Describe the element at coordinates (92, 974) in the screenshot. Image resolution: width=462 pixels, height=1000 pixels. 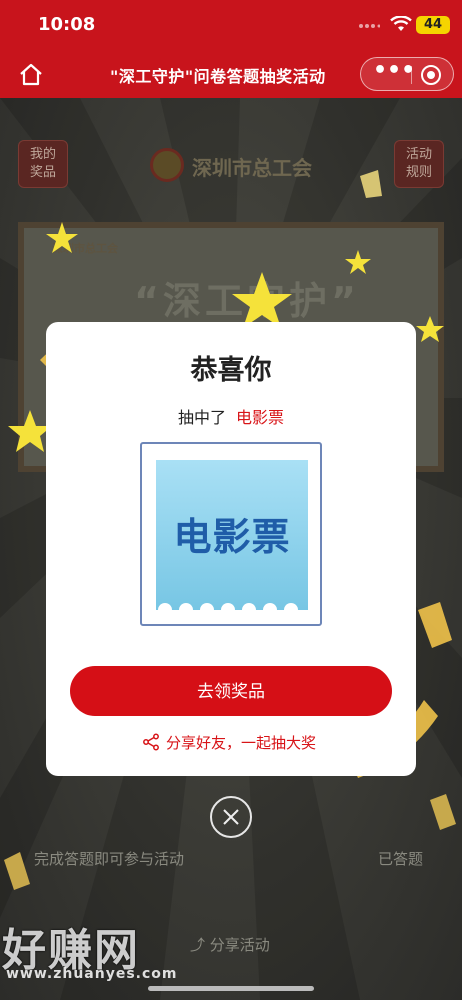
I see `watermark-url: www.zhuanyes.com` at that location.